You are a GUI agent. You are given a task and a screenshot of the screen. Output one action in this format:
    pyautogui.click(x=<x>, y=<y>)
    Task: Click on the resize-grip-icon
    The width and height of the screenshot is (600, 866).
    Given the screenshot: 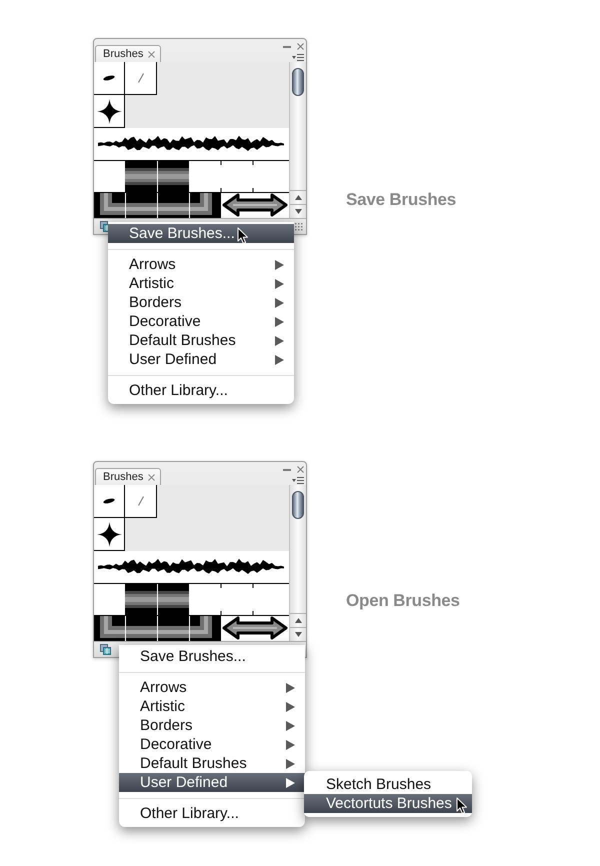 What is the action you would take?
    pyautogui.click(x=299, y=226)
    